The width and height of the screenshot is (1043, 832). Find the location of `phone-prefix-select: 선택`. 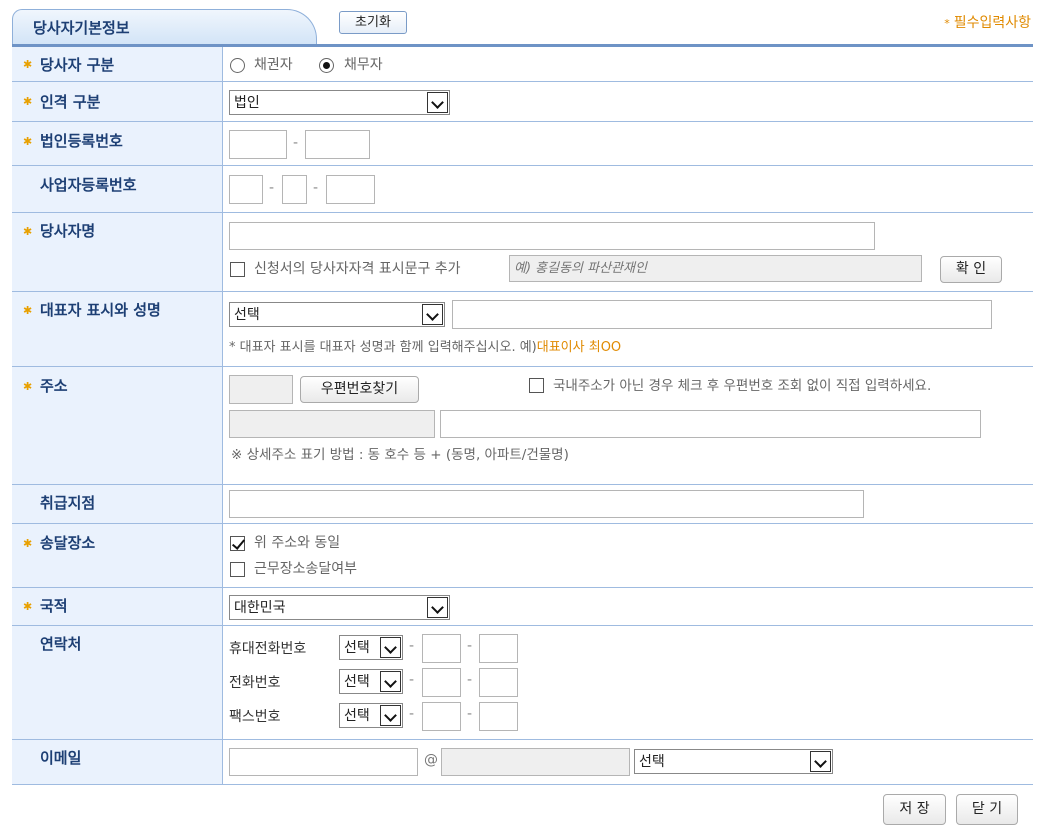

phone-prefix-select: 선택 is located at coordinates (371, 681).